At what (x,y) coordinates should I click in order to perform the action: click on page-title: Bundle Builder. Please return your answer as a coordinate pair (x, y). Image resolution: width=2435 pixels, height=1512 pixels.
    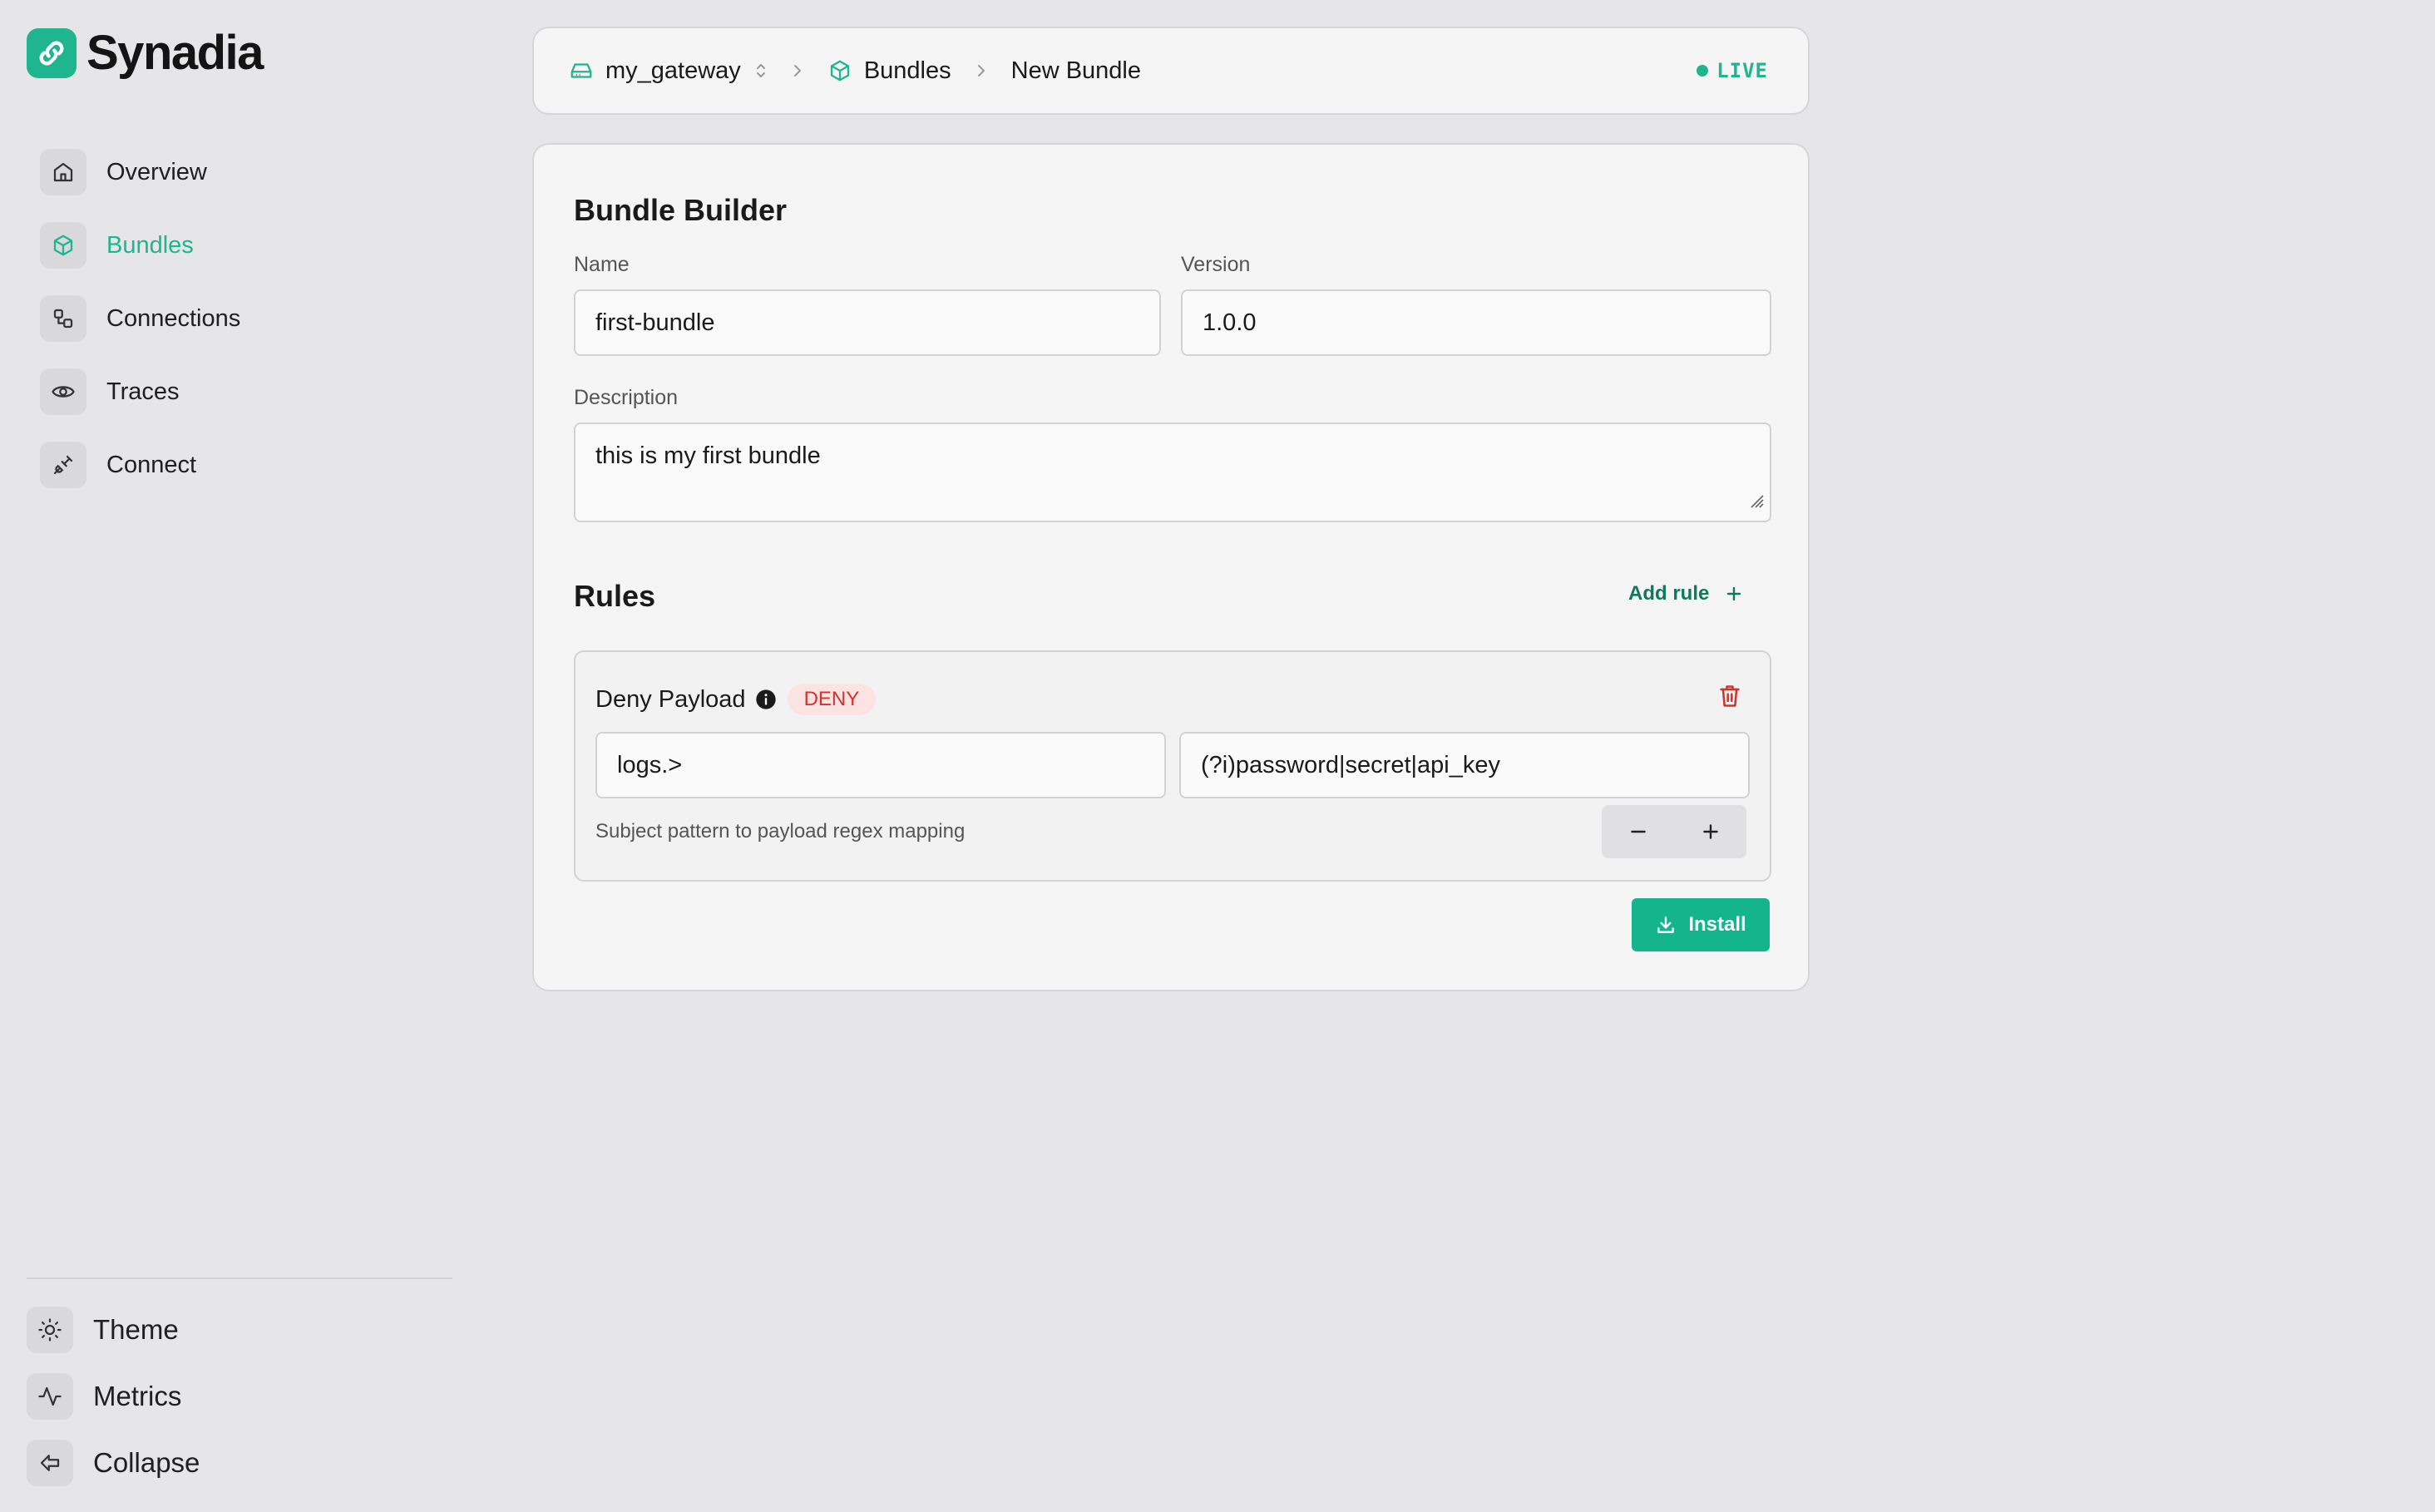
    Looking at the image, I should click on (681, 210).